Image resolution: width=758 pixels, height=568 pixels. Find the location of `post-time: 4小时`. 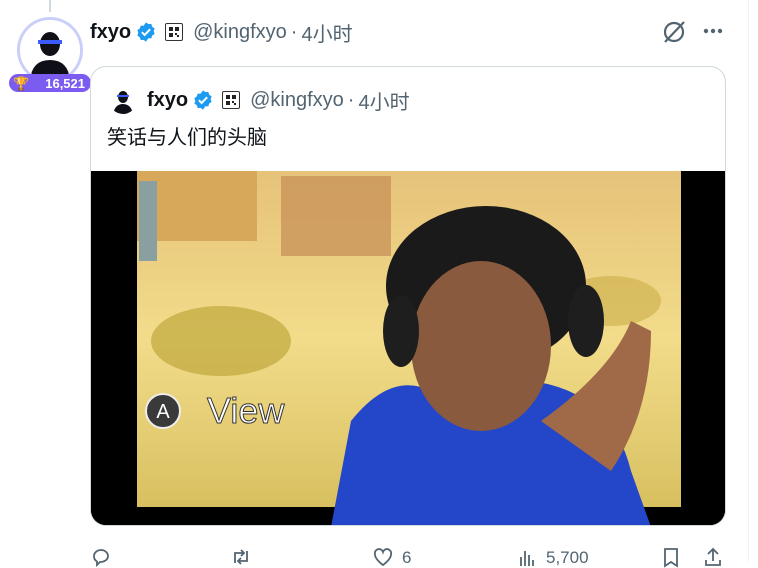

post-time: 4小时 is located at coordinates (326, 32).